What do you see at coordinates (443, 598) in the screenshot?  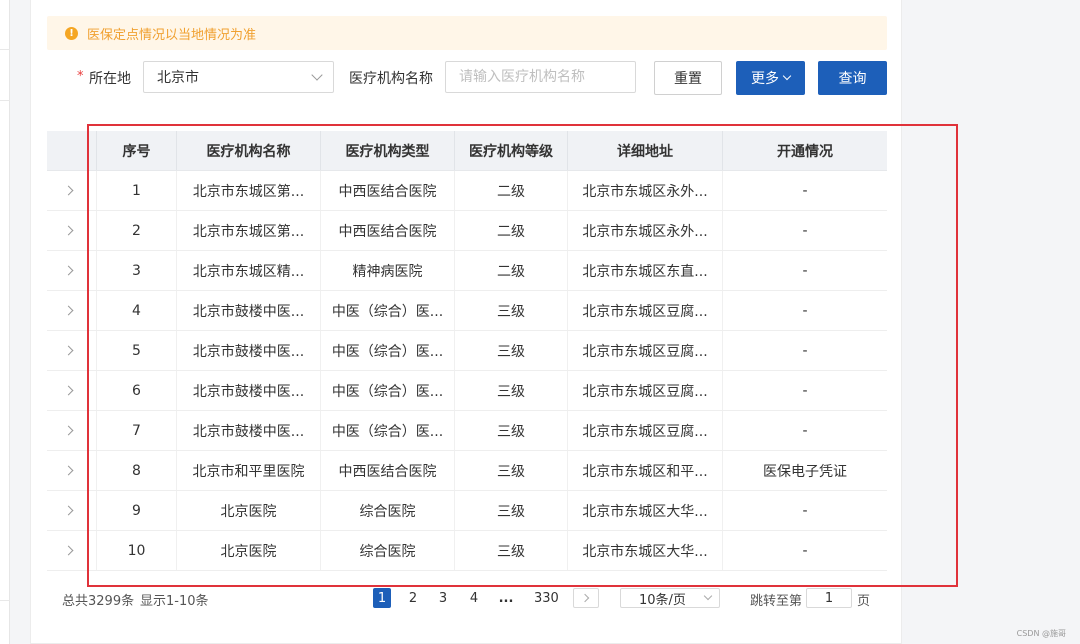 I see `page-3-button: 3` at bounding box center [443, 598].